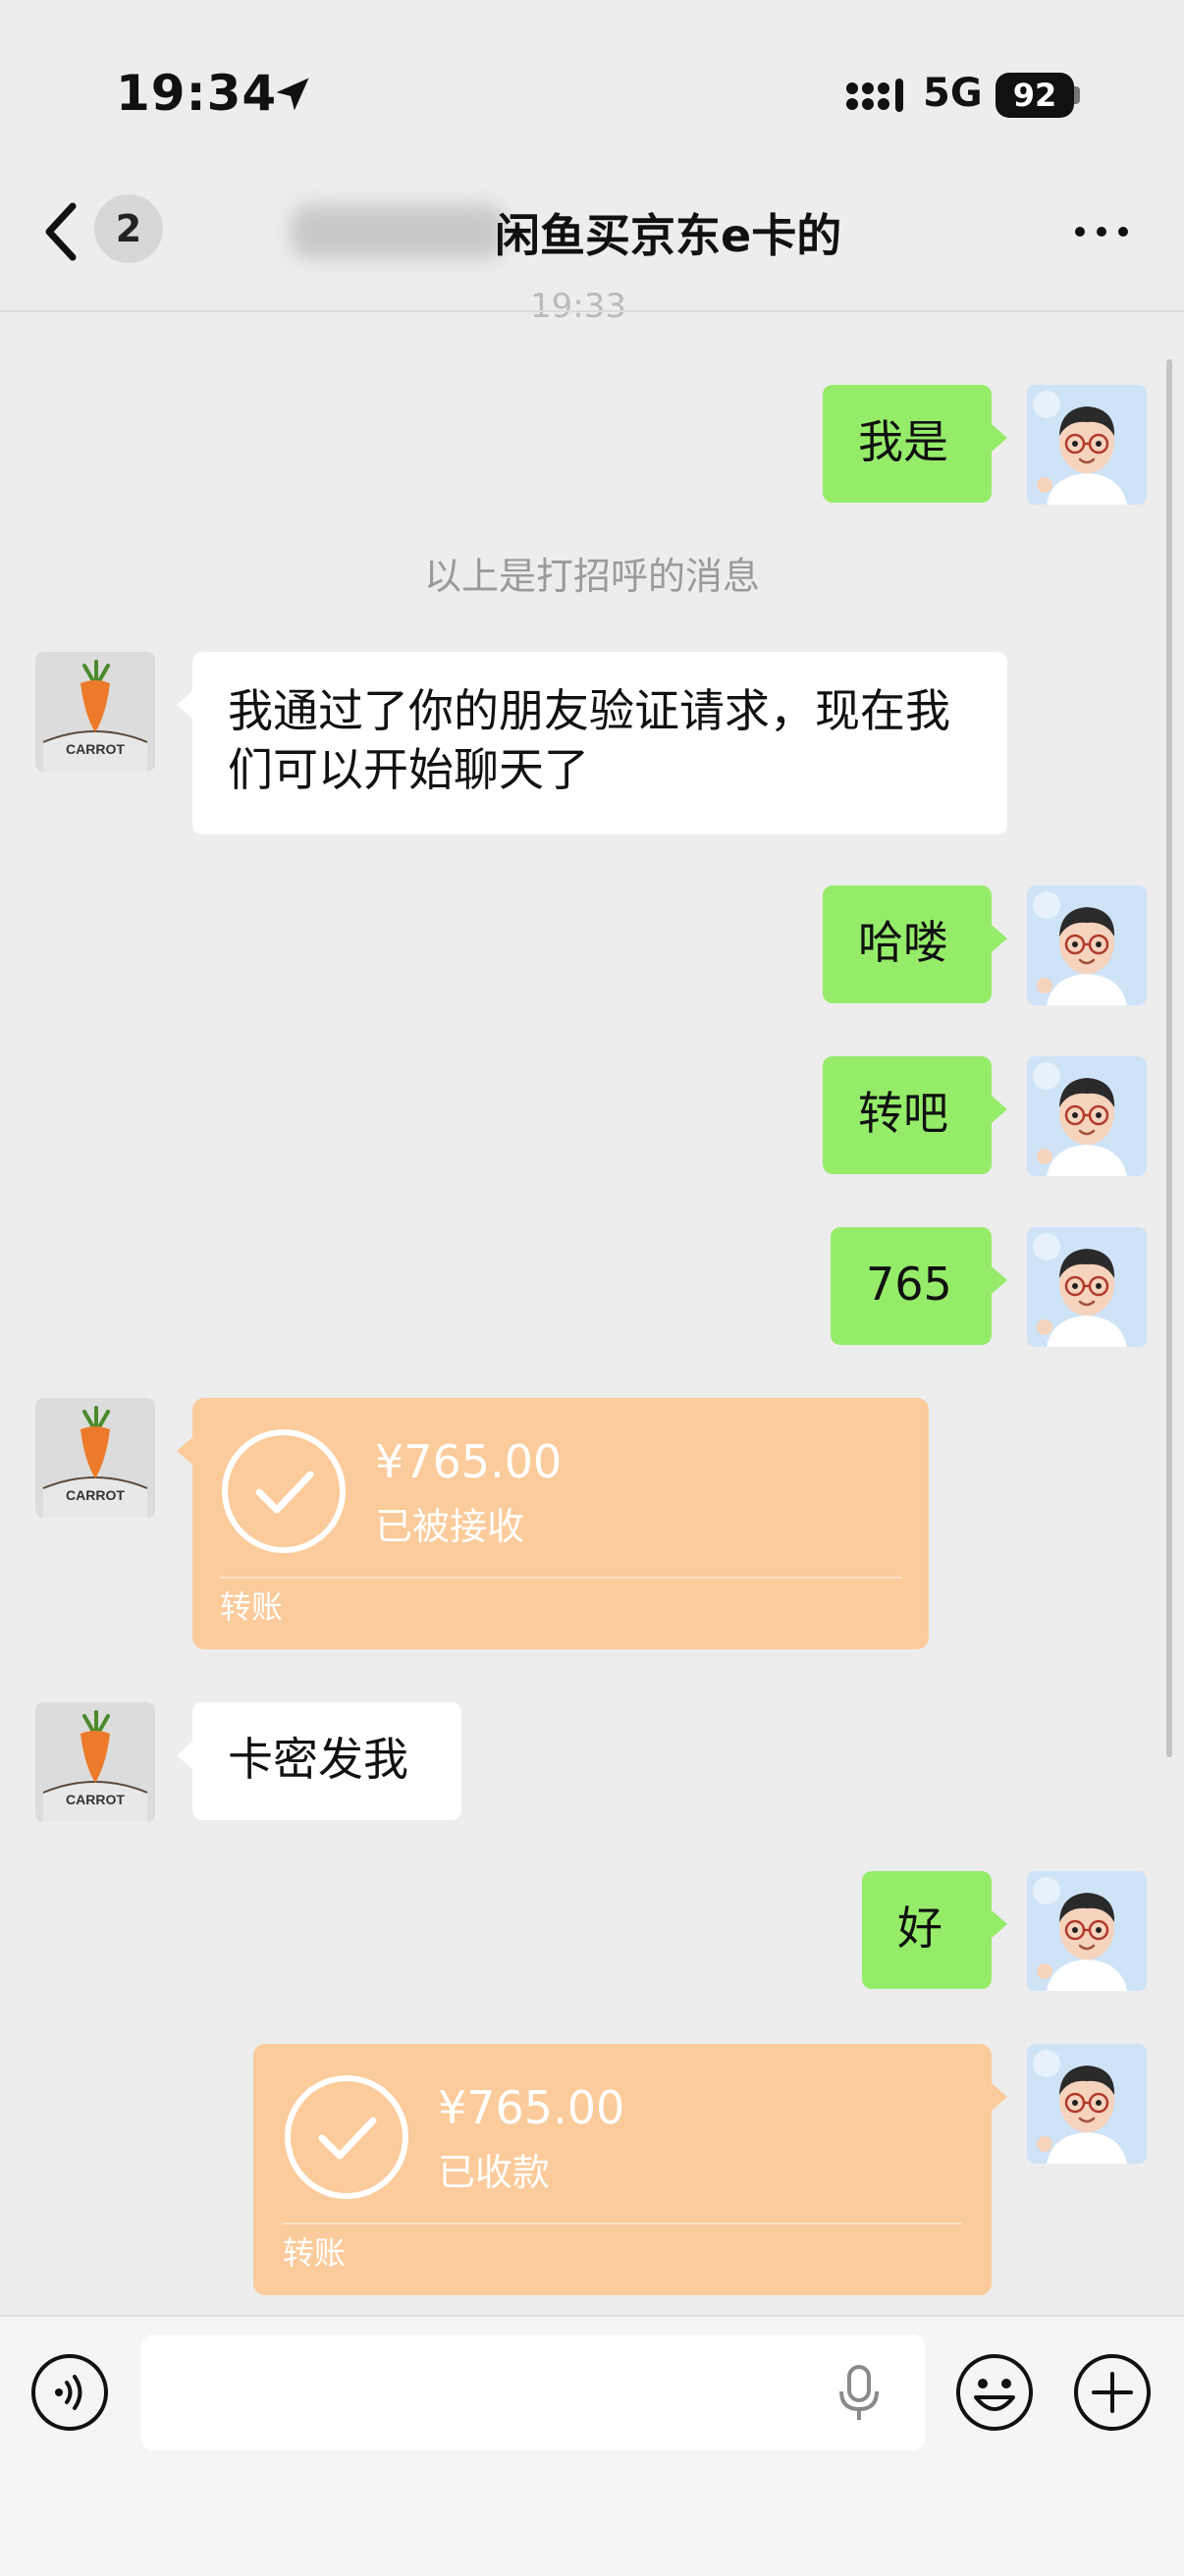 This screenshot has width=1184, height=2576. Describe the element at coordinates (578, 306) in the screenshot. I see `message-time: 19:33` at that location.